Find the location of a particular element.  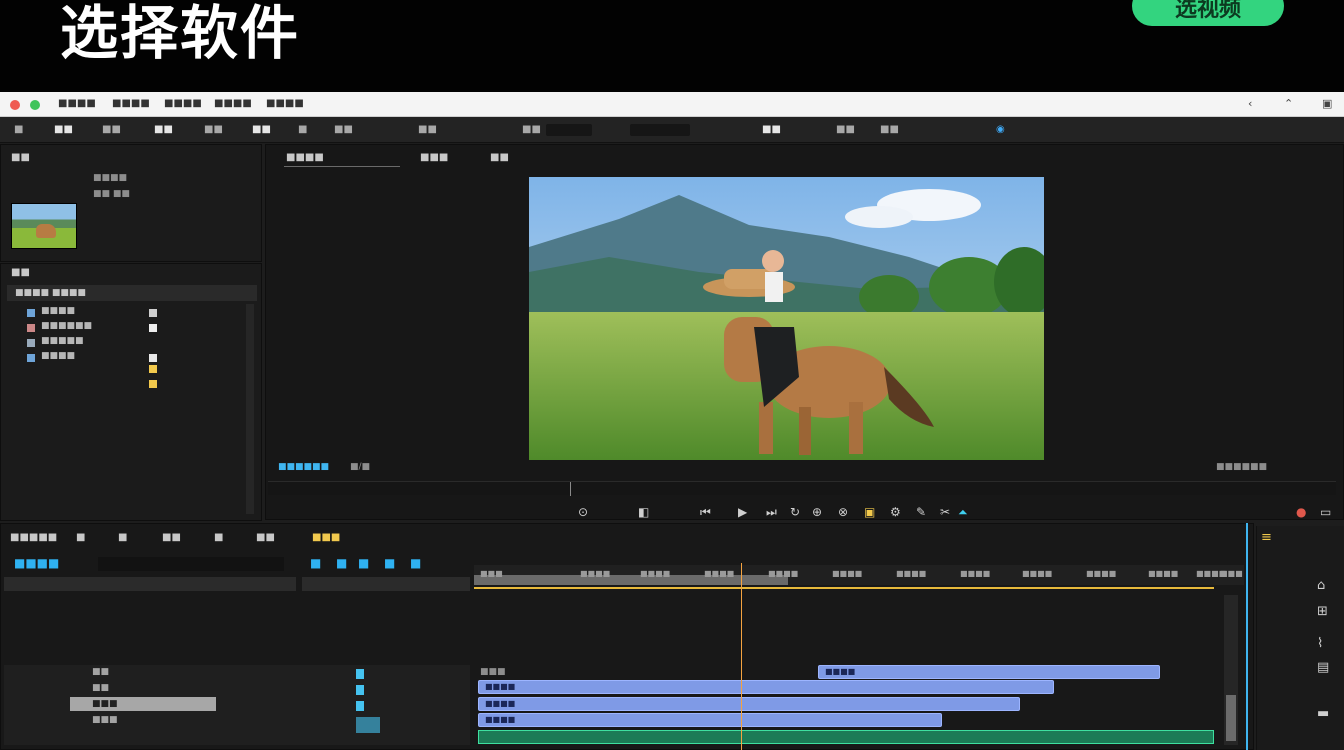

step-forward-icon: ⏭ is located at coordinates (771, 512).